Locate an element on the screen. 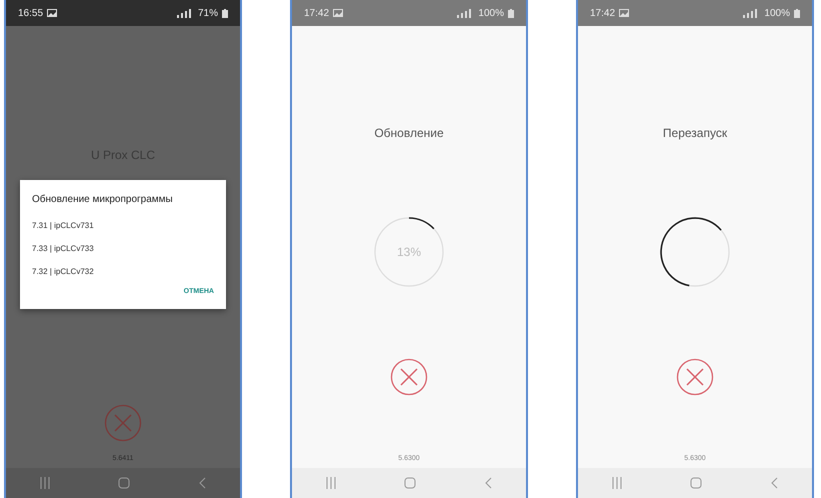  status-heading: Перезапуск is located at coordinates (695, 133).